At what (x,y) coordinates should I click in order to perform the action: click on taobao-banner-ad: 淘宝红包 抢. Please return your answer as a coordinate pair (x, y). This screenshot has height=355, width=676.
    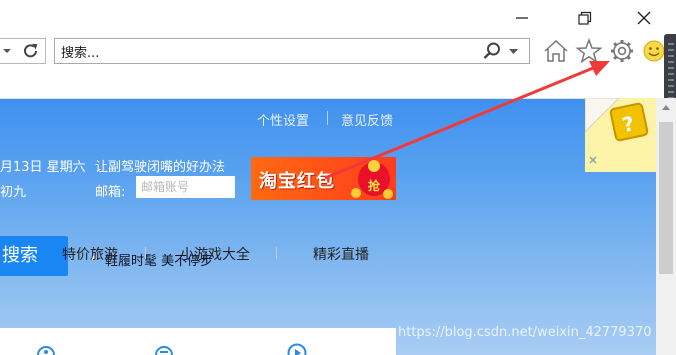
    Looking at the image, I should click on (323, 178).